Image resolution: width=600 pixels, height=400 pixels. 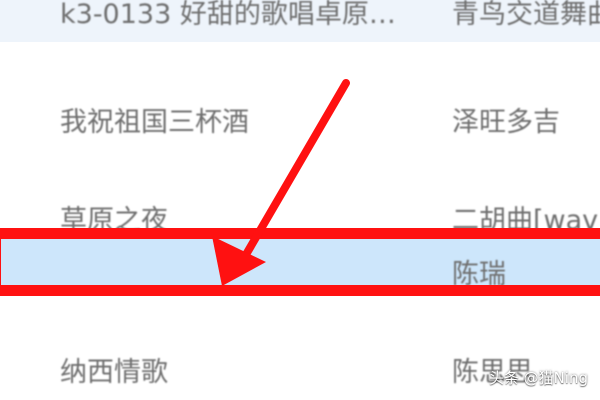 I want to click on song-title: 纳西情歌, so click(x=114, y=372).